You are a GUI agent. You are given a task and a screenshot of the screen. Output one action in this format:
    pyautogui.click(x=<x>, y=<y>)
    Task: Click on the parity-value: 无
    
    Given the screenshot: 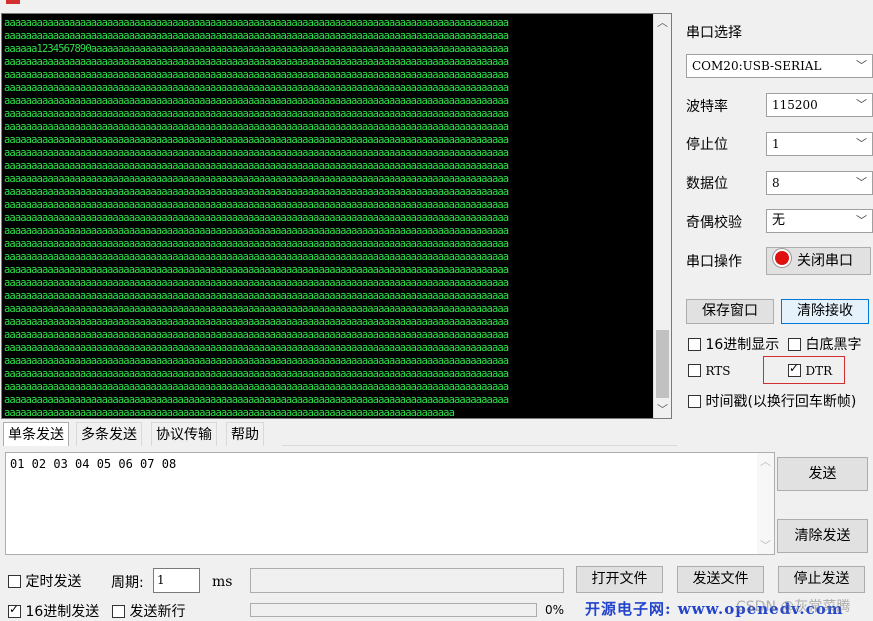 What is the action you would take?
    pyautogui.click(x=779, y=220)
    